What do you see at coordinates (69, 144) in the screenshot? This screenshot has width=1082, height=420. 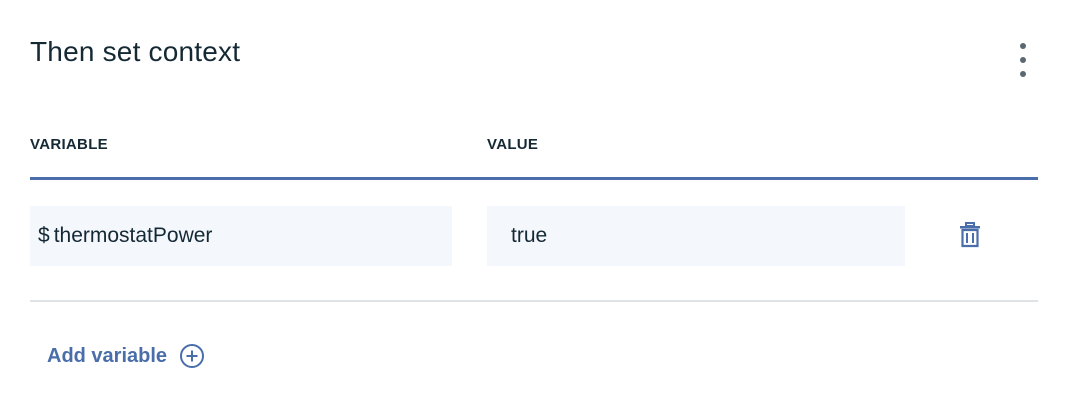 I see `column-header-variable: VARIABLE` at bounding box center [69, 144].